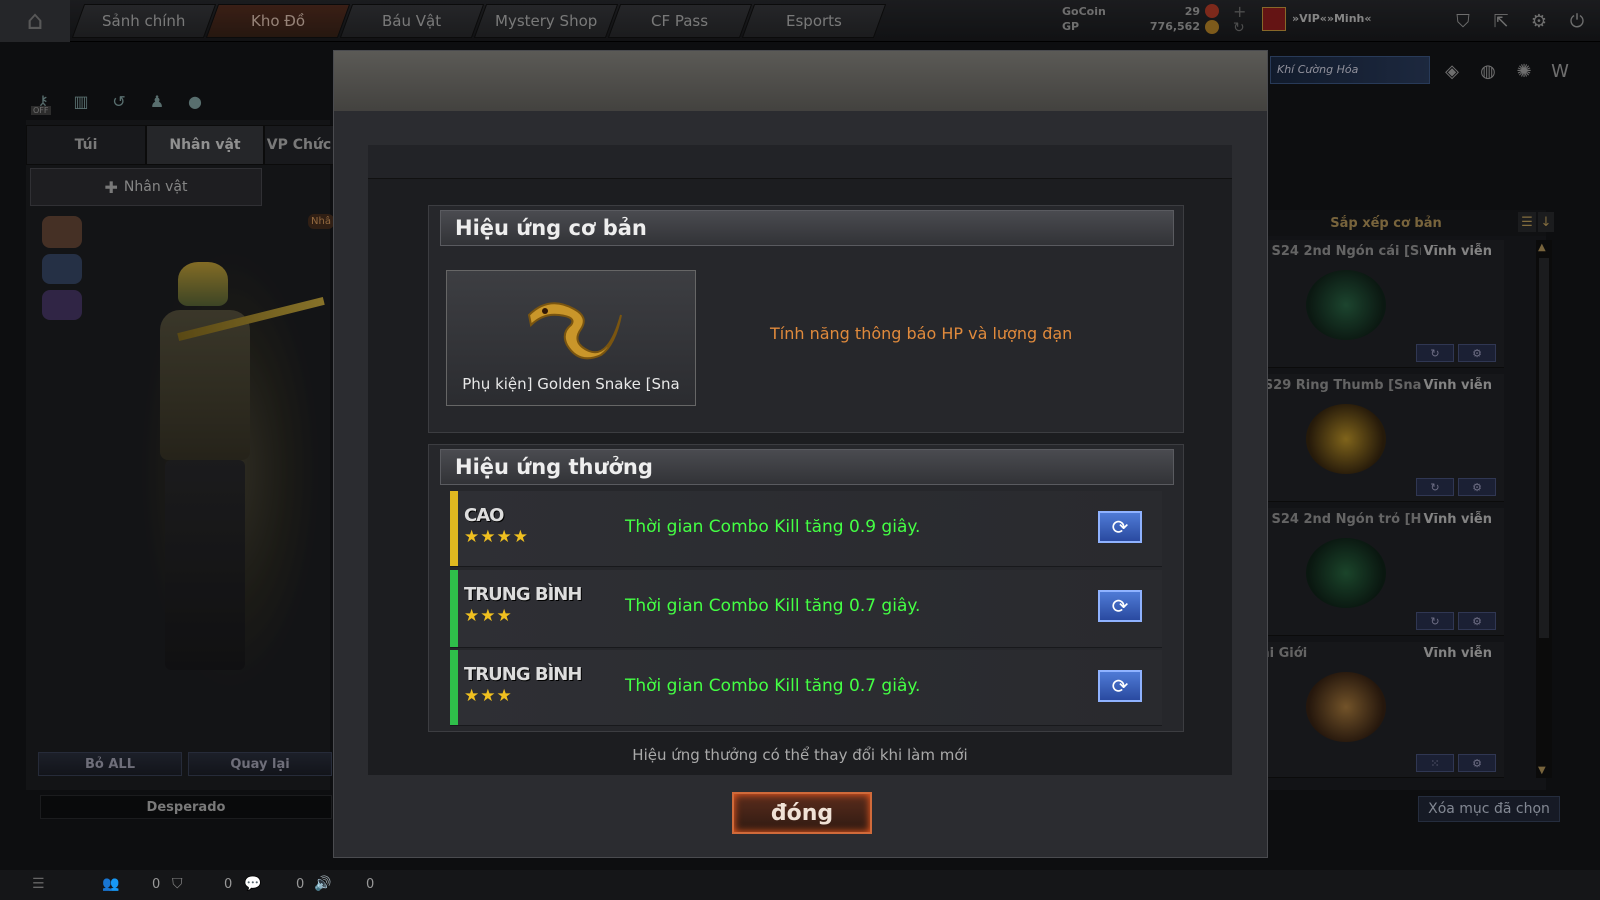 This screenshot has width=1600, height=900. What do you see at coordinates (322, 884) in the screenshot?
I see `speaker-icon: 🔊` at bounding box center [322, 884].